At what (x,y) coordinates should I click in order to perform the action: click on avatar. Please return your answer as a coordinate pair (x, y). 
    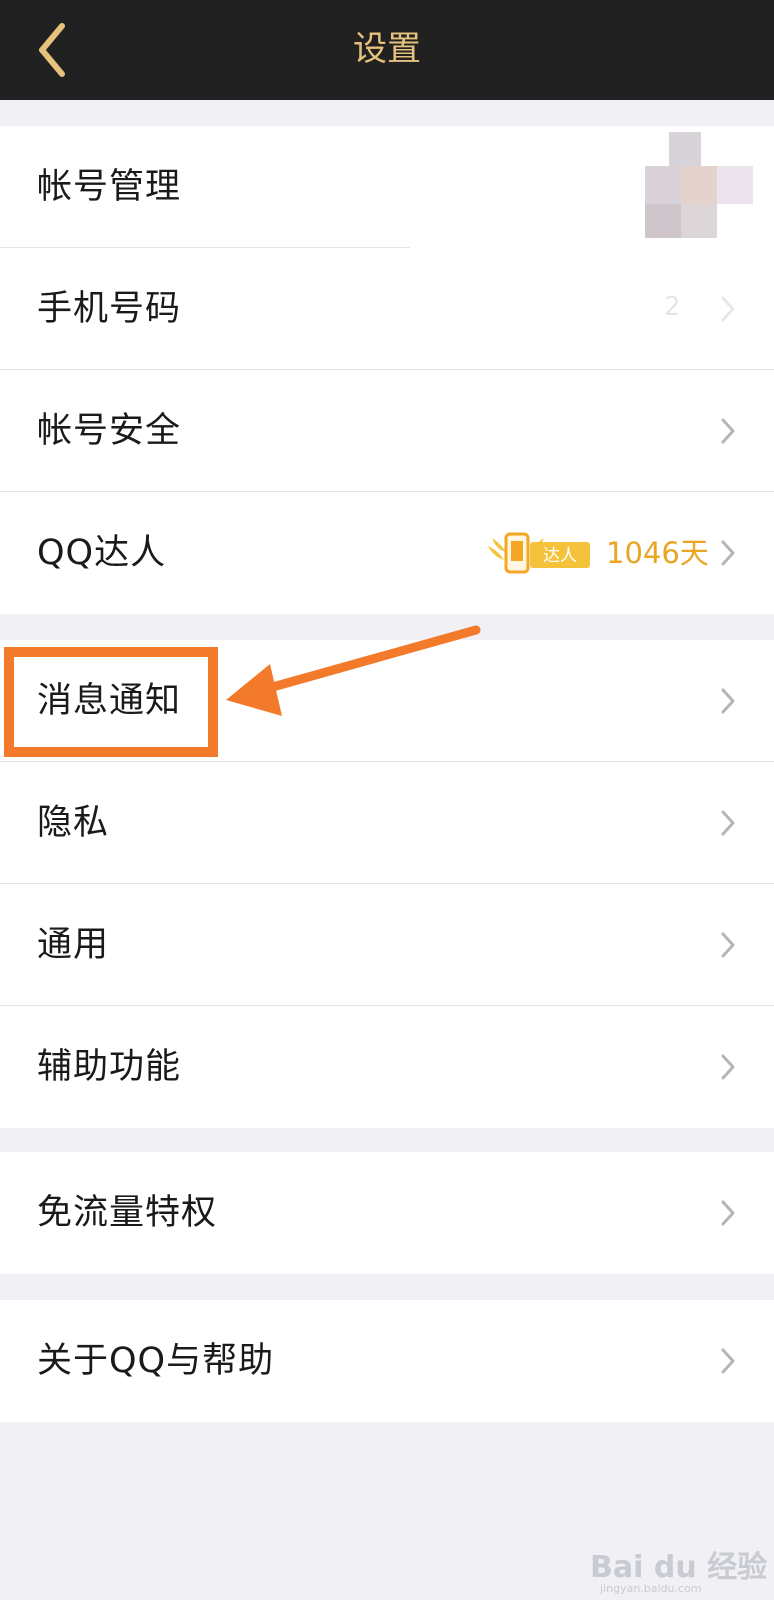
    Looking at the image, I should click on (699, 185).